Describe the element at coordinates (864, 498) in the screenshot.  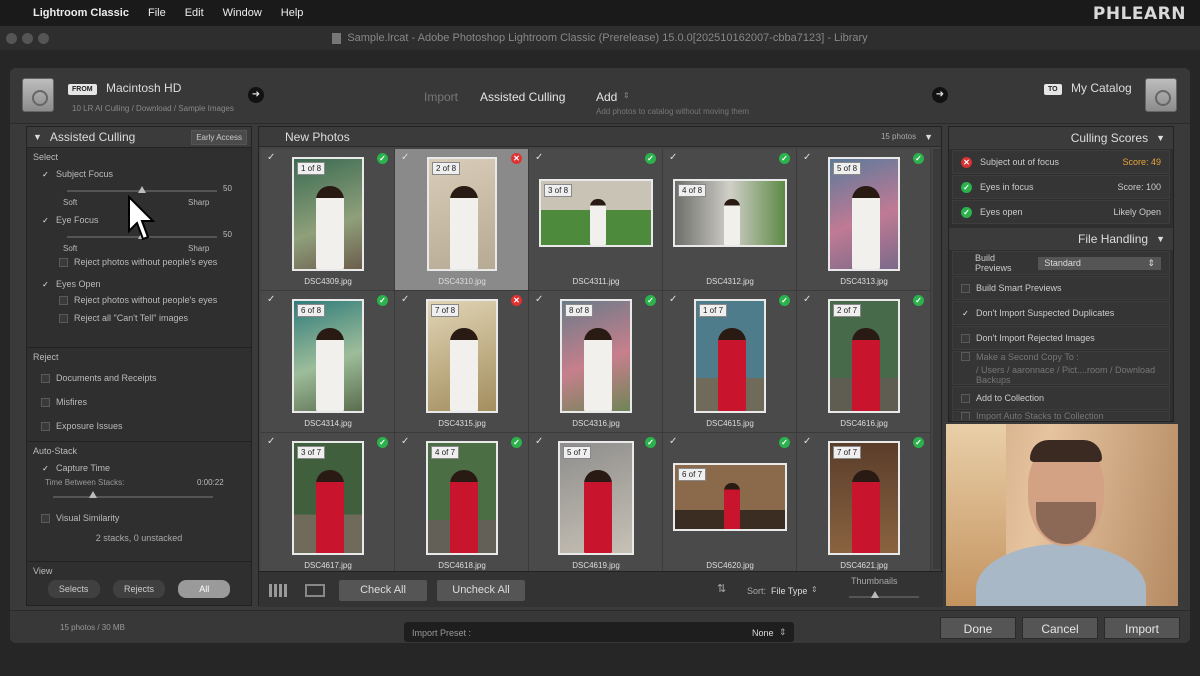
I see `photo-thumbnail: 7 of 7` at that location.